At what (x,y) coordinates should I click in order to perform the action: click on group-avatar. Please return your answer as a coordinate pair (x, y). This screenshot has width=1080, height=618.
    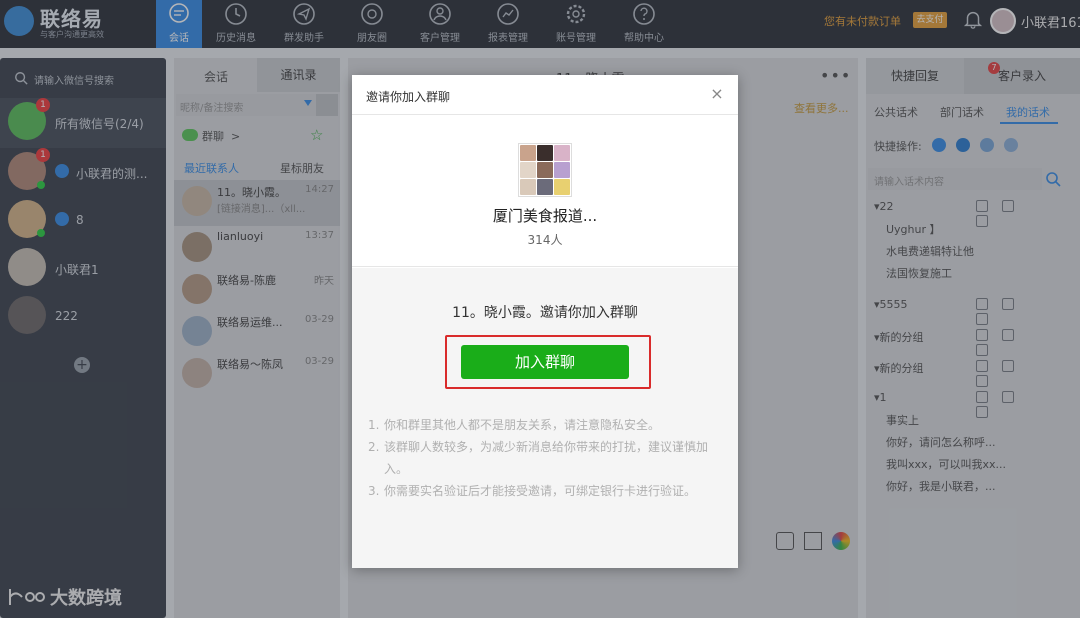
    Looking at the image, I should click on (545, 170).